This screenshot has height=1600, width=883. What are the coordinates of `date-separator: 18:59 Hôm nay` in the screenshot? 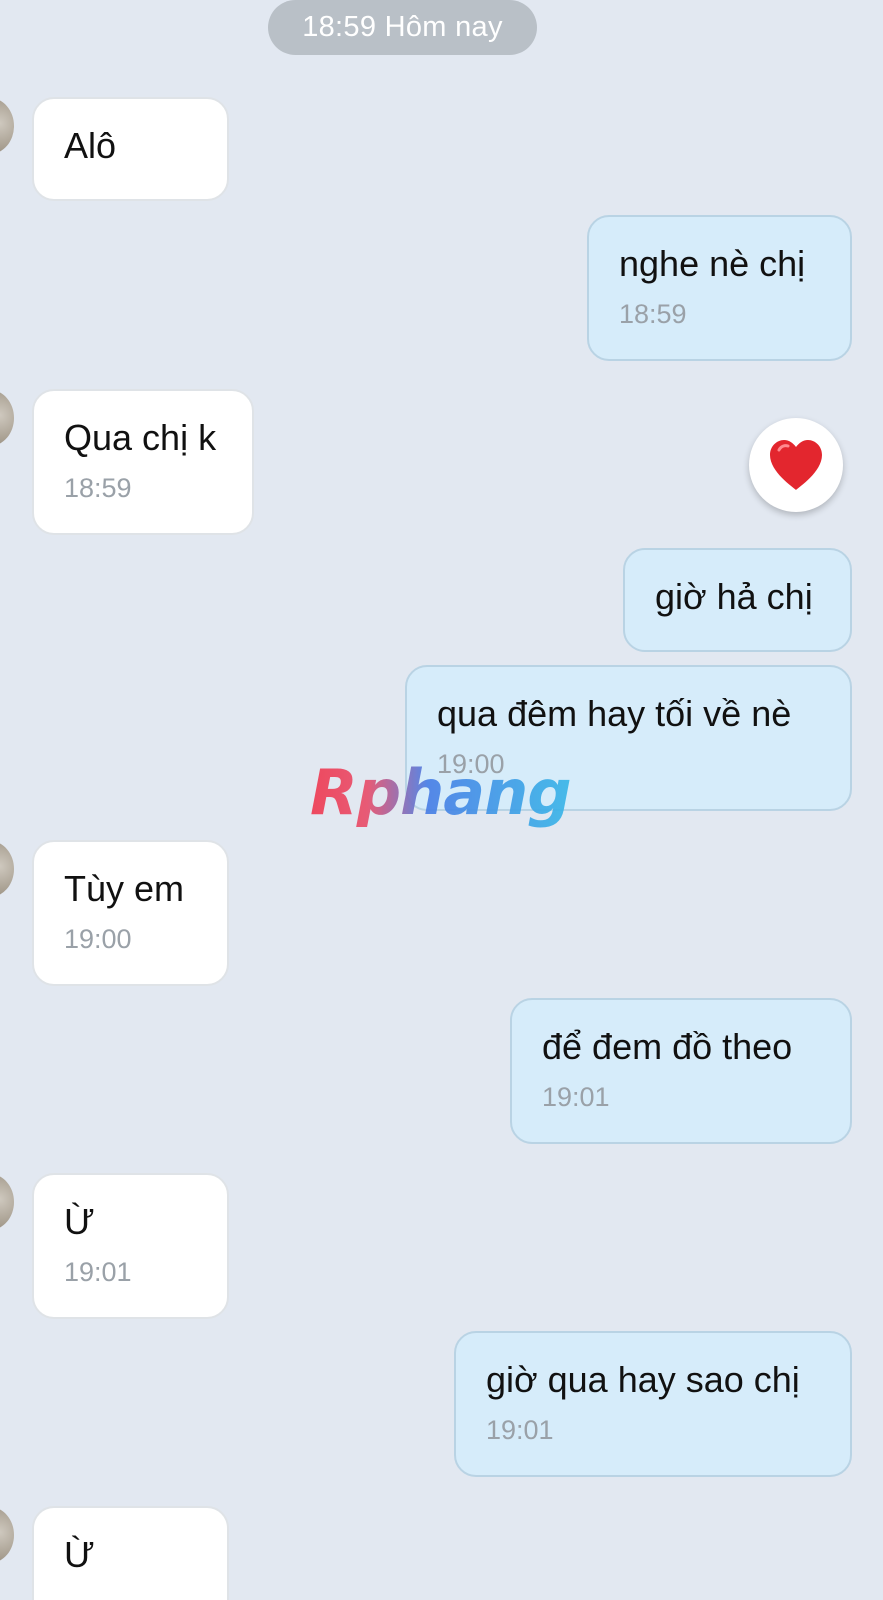 It's located at (402, 27).